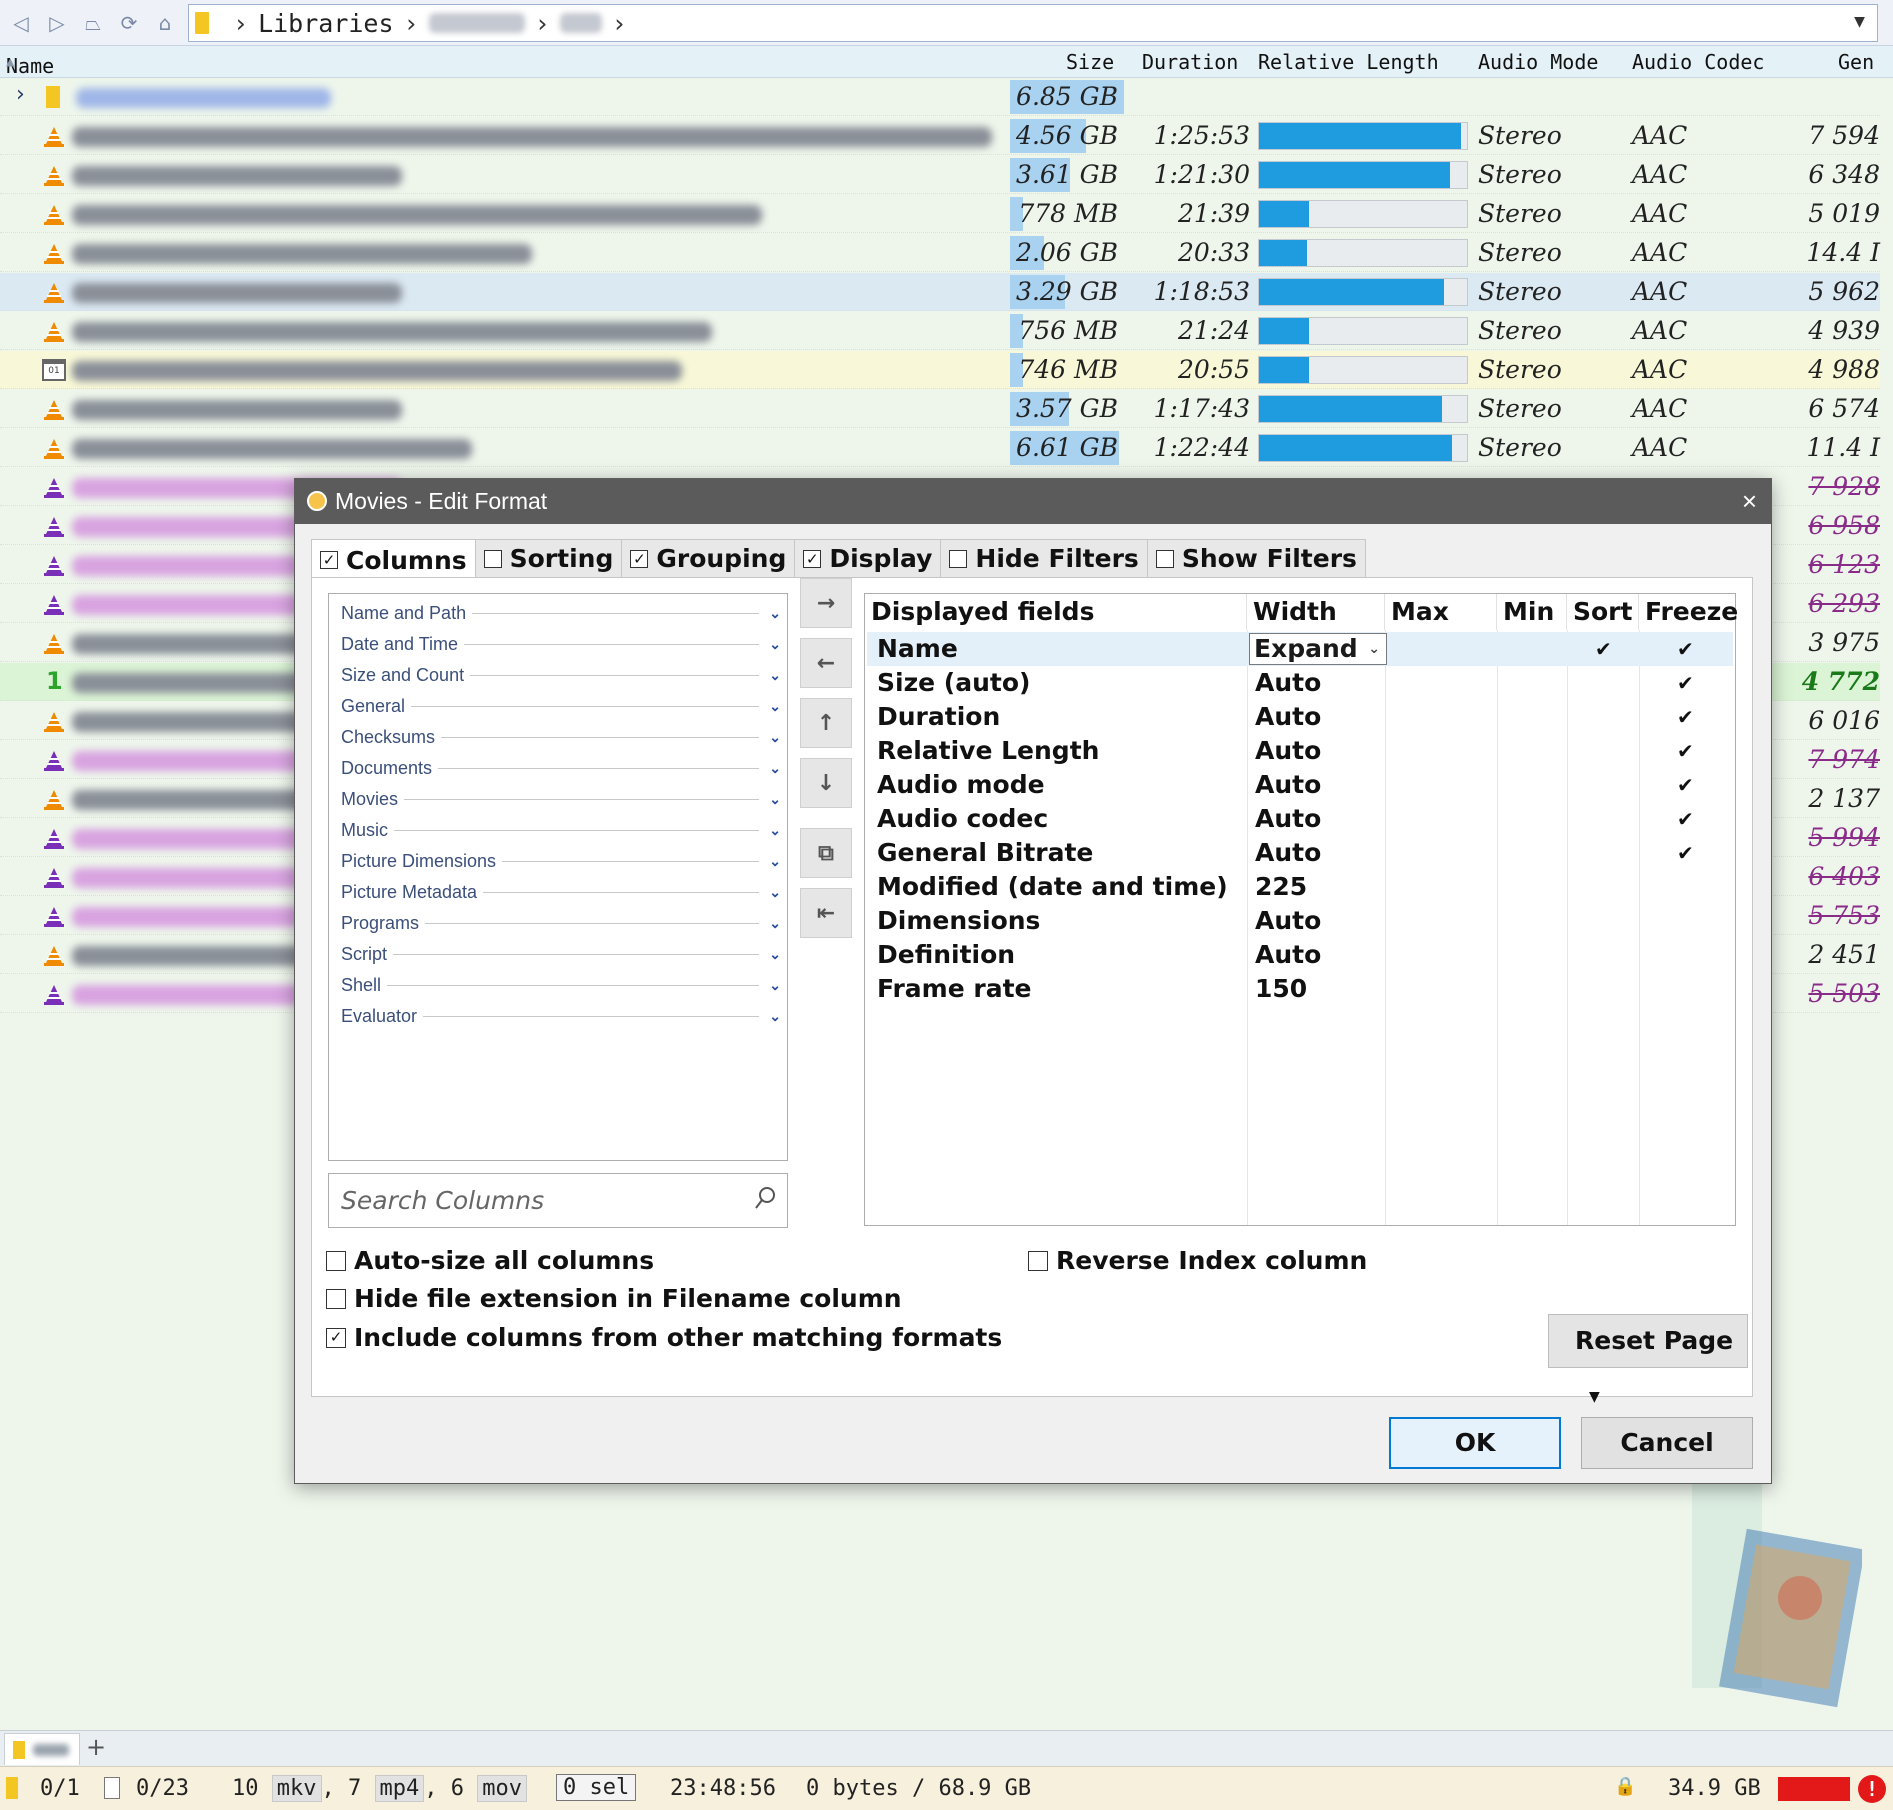 The height and width of the screenshot is (1810, 1893). Describe the element at coordinates (940, 253) in the screenshot. I see `file-row: 2.06 GB 20:33 Stereo AAC 14.4 I` at that location.